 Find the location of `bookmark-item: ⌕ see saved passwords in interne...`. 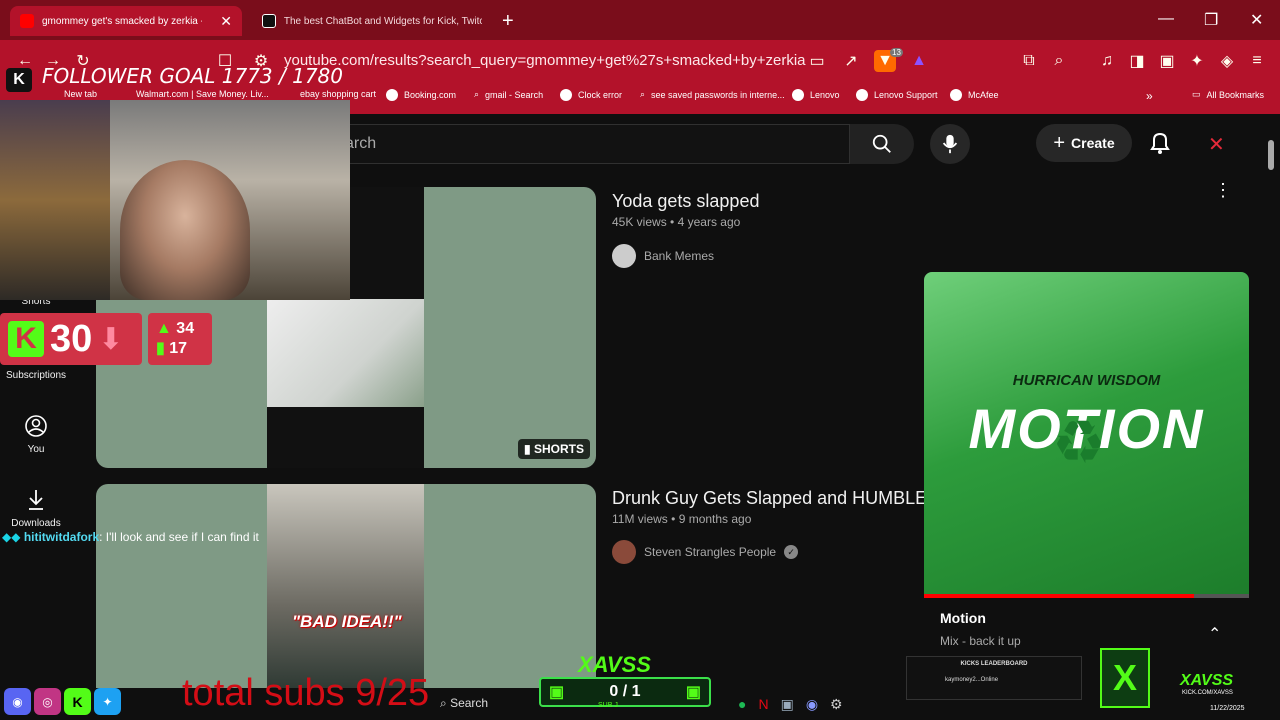

bookmark-item: ⌕ see saved passwords in interne... is located at coordinates (712, 94).